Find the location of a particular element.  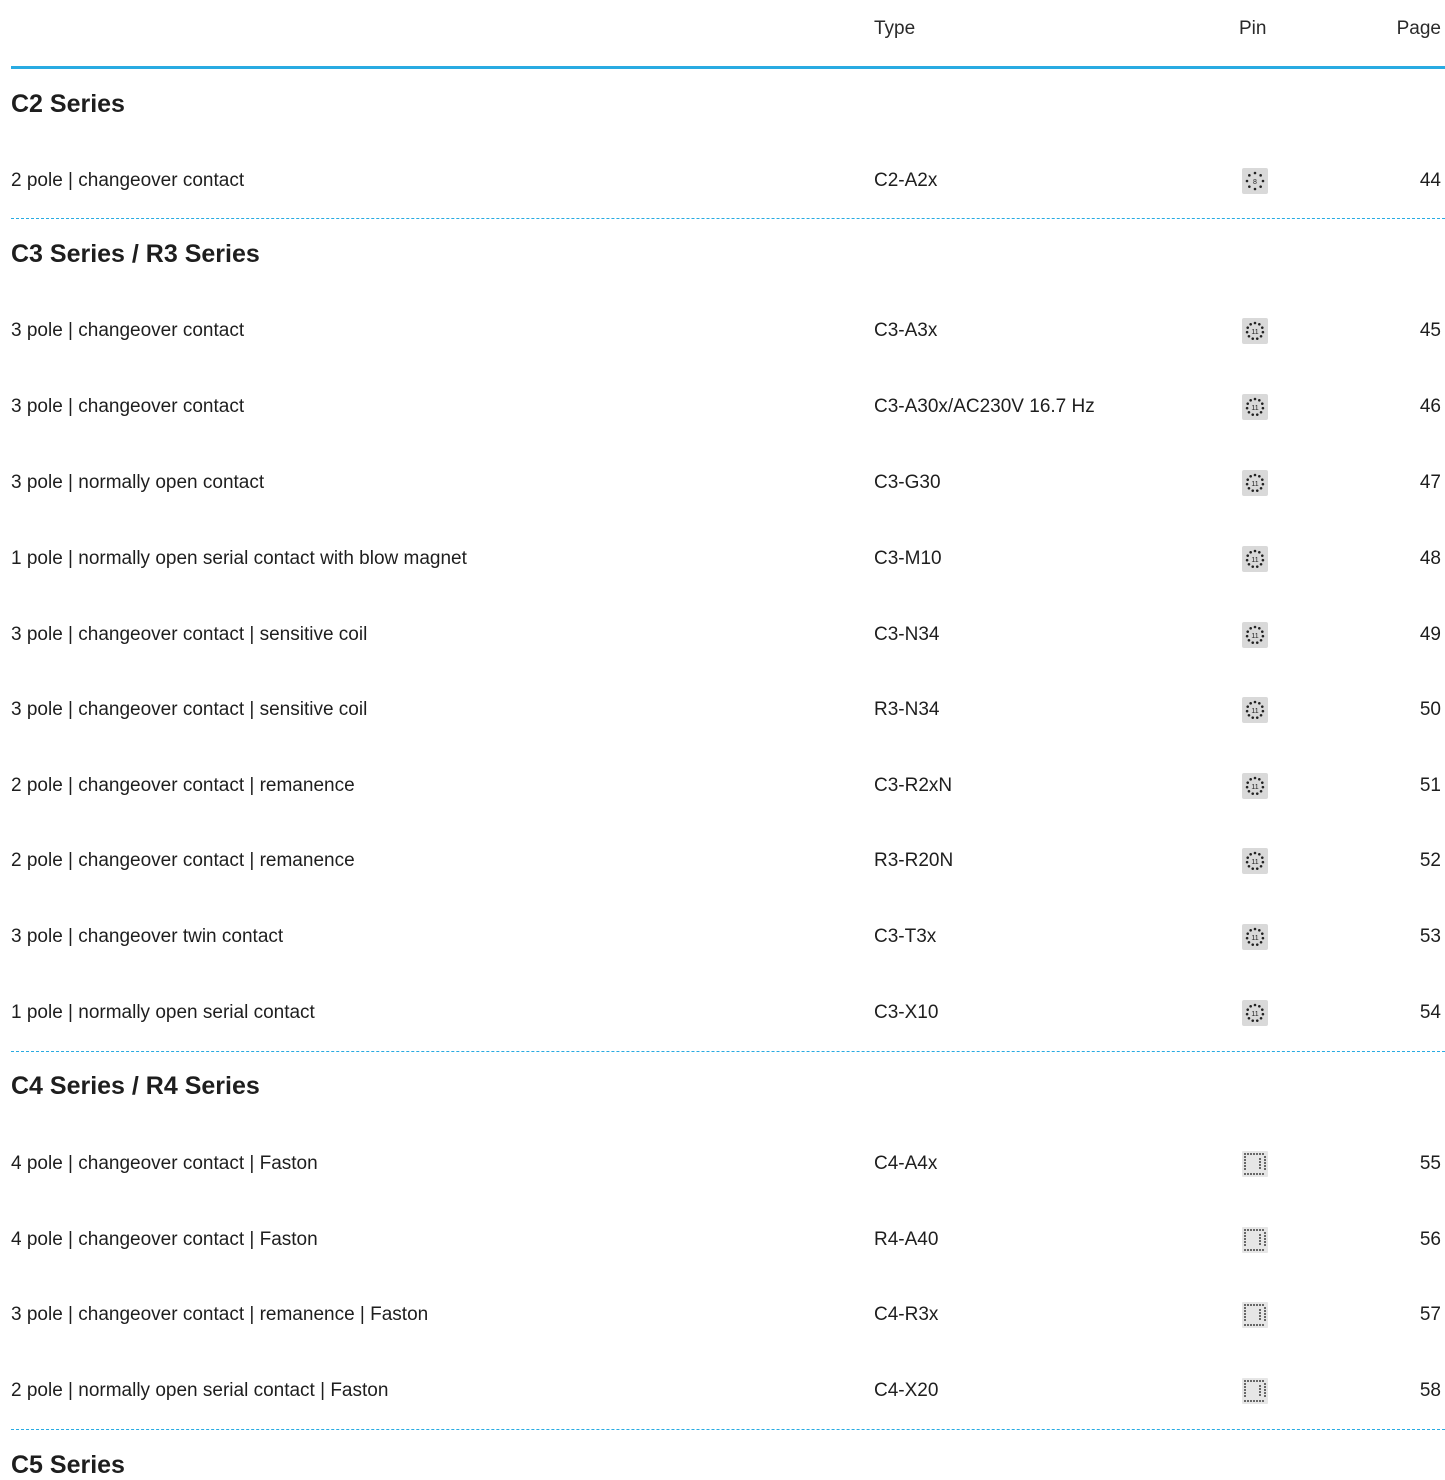

row-type: R3-N34 is located at coordinates (907, 709).